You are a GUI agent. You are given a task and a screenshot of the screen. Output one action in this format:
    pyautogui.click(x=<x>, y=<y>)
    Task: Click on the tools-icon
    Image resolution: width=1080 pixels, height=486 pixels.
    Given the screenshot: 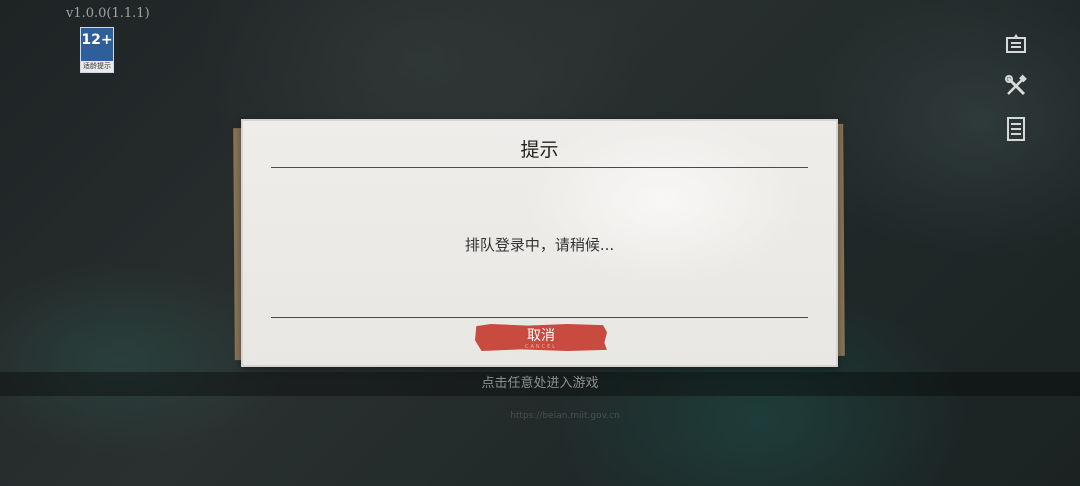 What is the action you would take?
    pyautogui.click(x=1016, y=86)
    